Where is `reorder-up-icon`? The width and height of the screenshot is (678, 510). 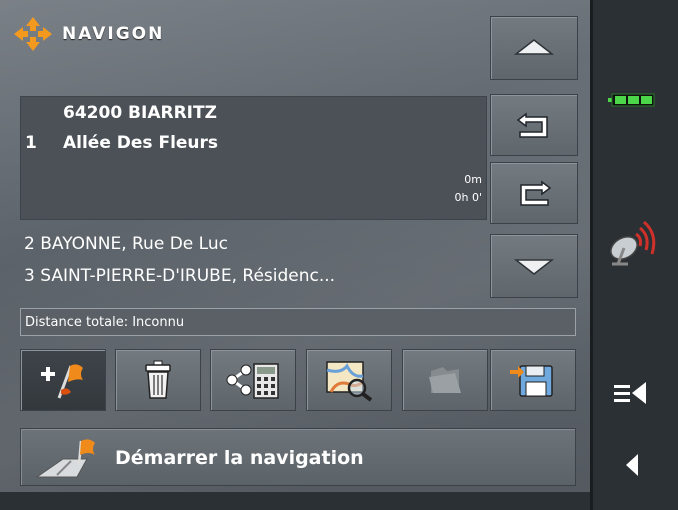 reorder-up-icon is located at coordinates (532, 125).